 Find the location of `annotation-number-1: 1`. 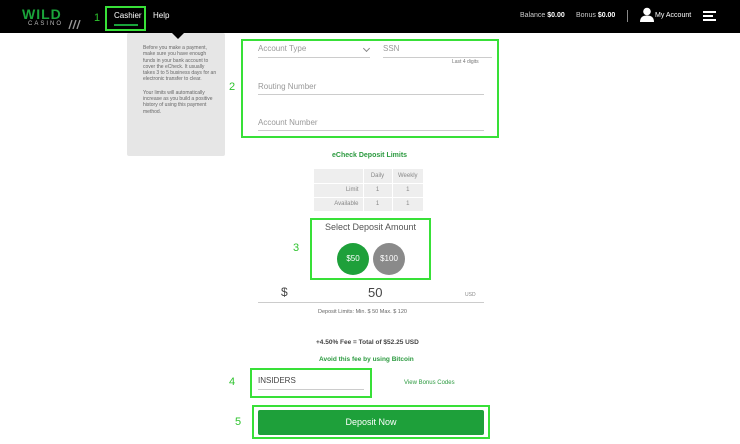

annotation-number-1: 1 is located at coordinates (97, 18).